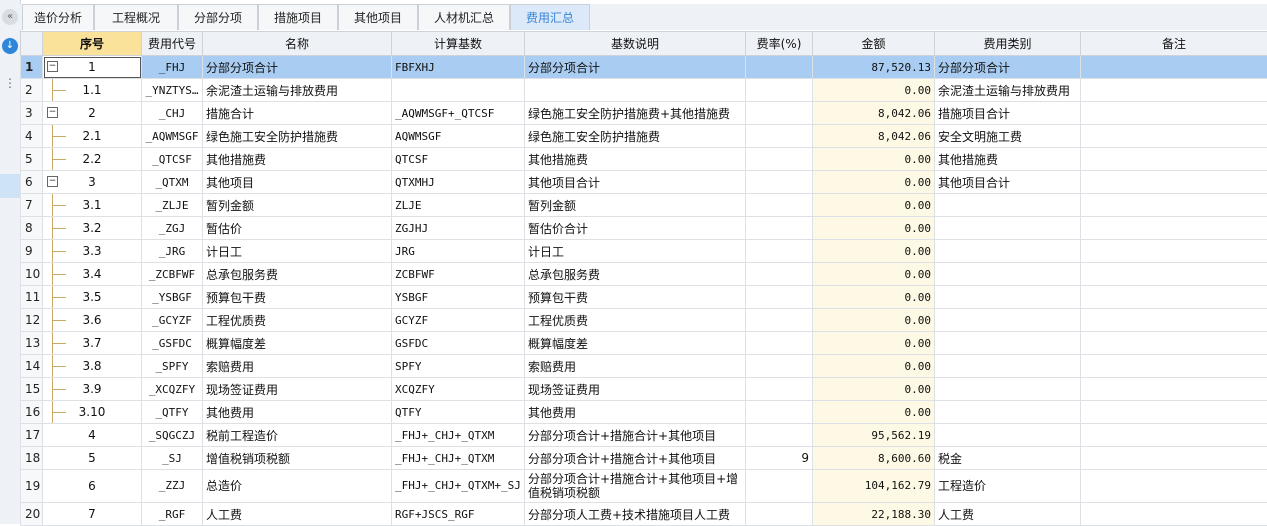 The image size is (1267, 526). I want to click on column-header-note: 备注, so click(1174, 44).